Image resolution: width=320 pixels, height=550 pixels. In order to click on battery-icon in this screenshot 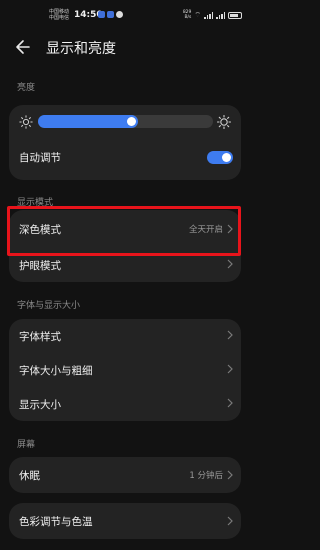, I will do `click(235, 15)`.